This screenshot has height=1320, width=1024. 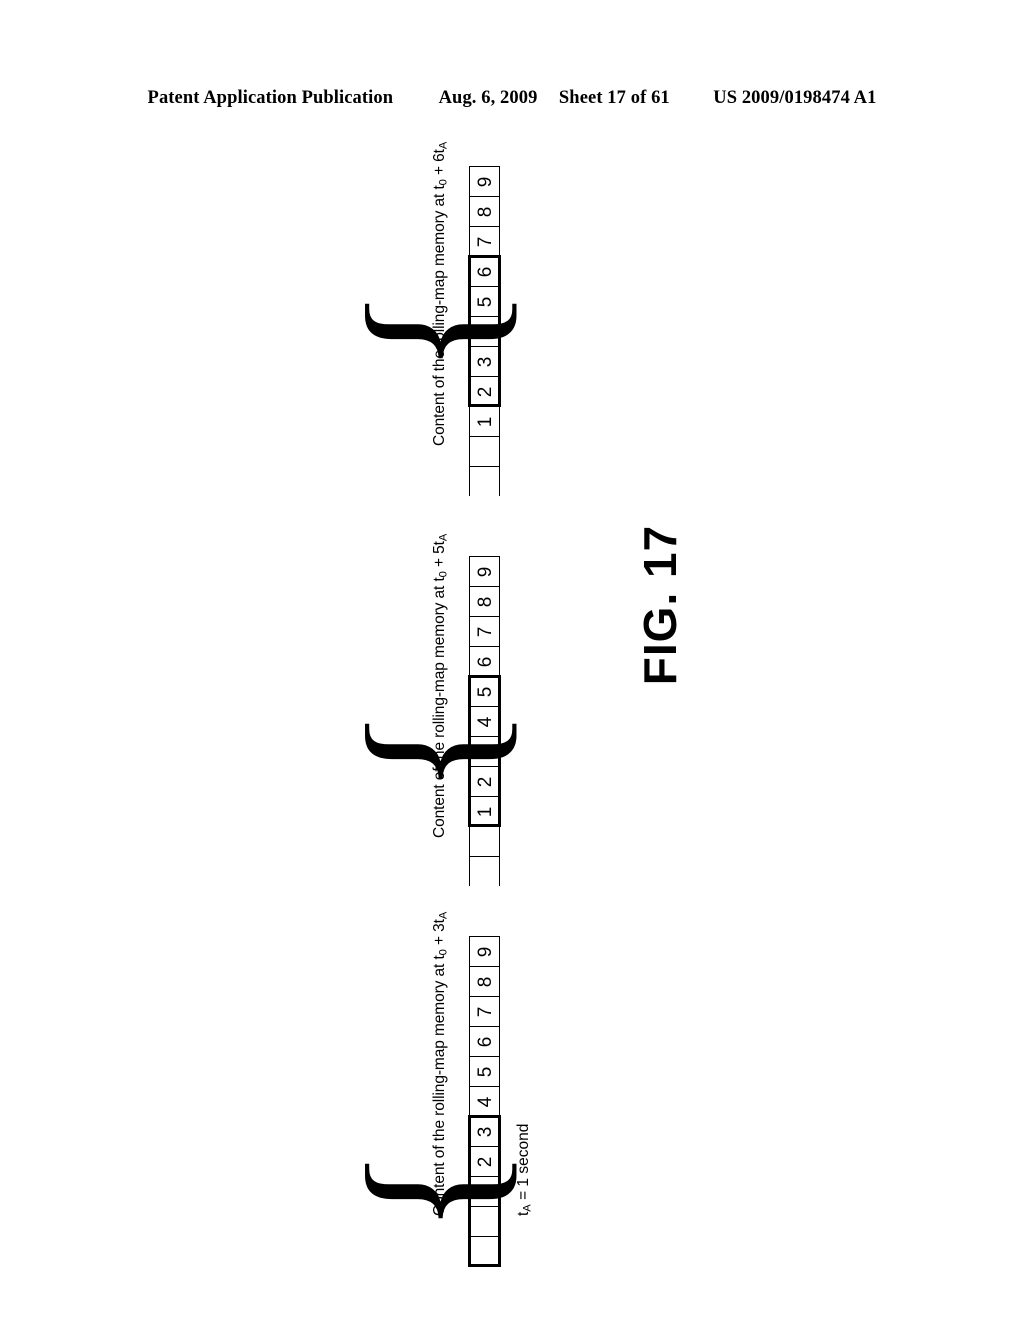 I want to click on memory-cell-label: 2, so click(x=485, y=392).